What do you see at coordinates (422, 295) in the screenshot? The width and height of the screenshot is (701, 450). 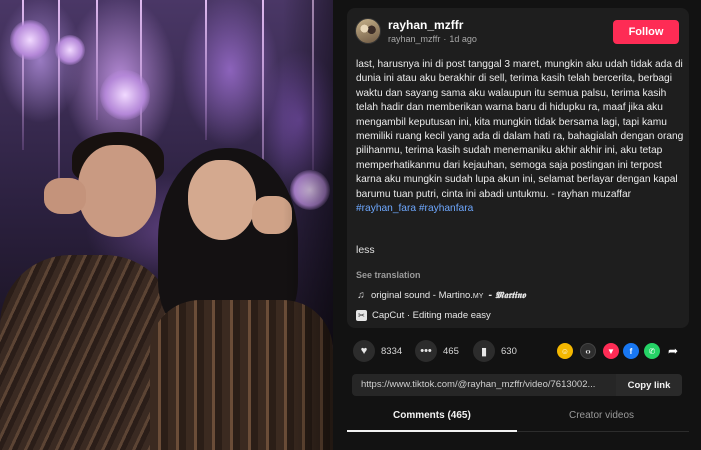 I see `sound-name: original sound - Martino.` at bounding box center [422, 295].